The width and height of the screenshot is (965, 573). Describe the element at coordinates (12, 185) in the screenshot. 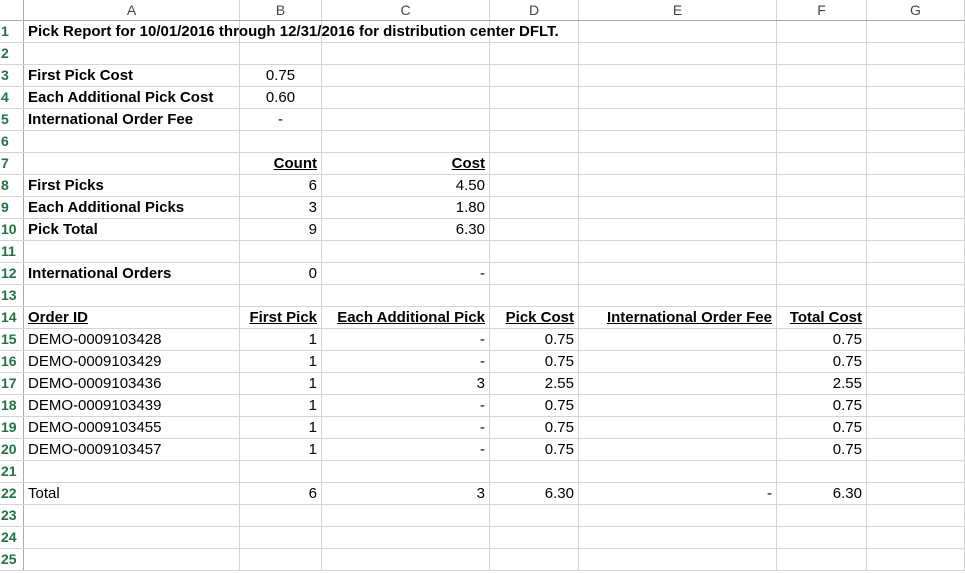

I see `row-header: 8` at that location.